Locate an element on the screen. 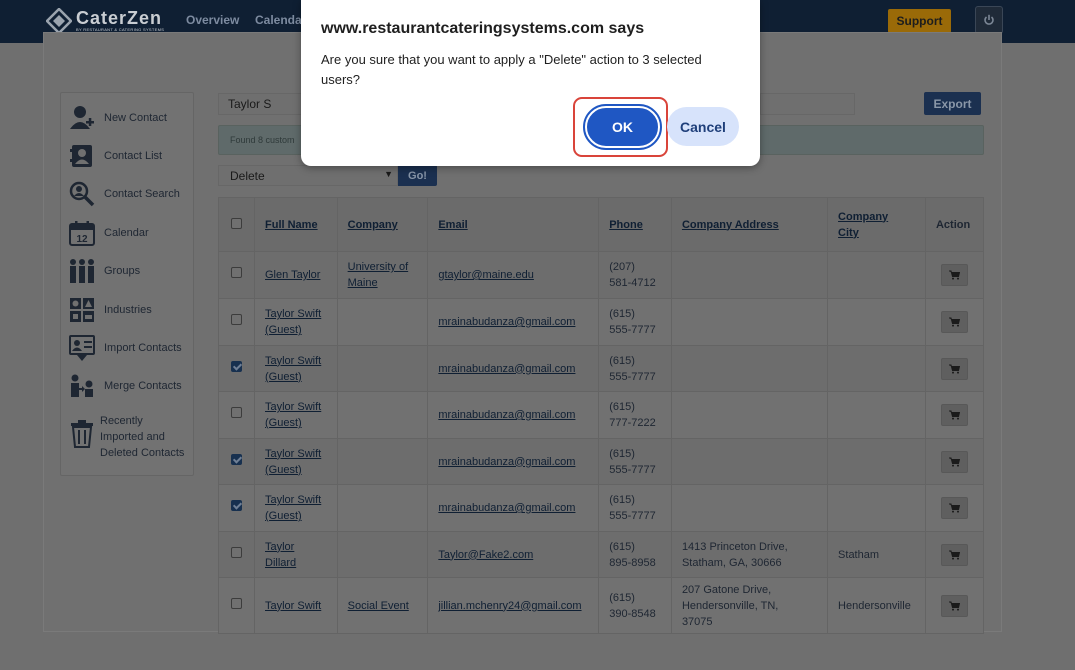 This screenshot has height=670, width=1075. nav-overview: Overview is located at coordinates (212, 20).